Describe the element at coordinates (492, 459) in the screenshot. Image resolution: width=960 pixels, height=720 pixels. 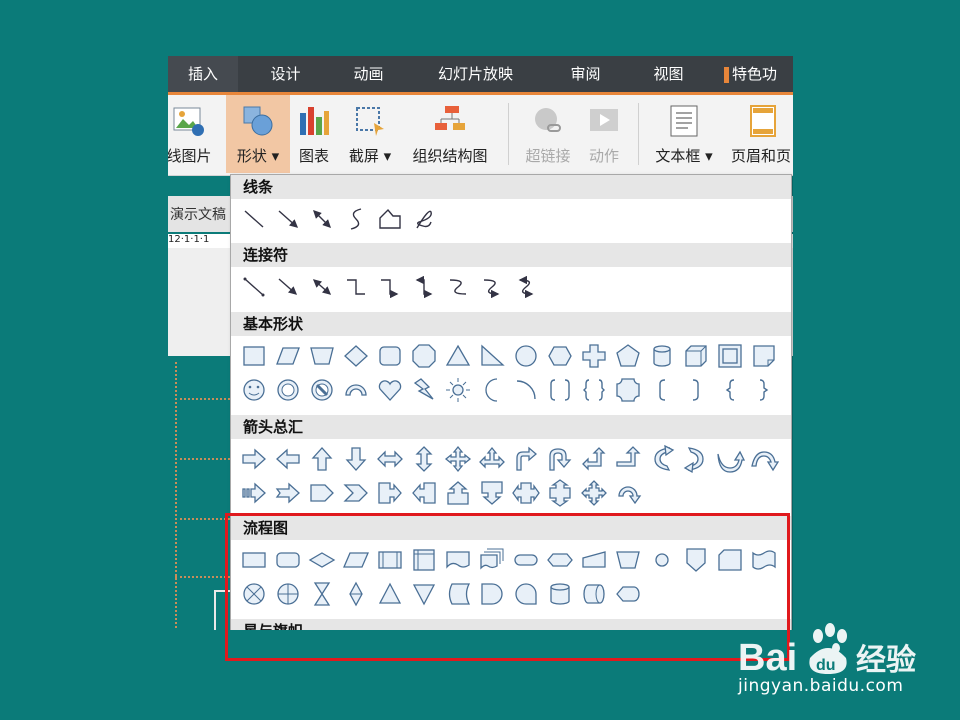
I see `left-right-up-arrow-icon` at that location.